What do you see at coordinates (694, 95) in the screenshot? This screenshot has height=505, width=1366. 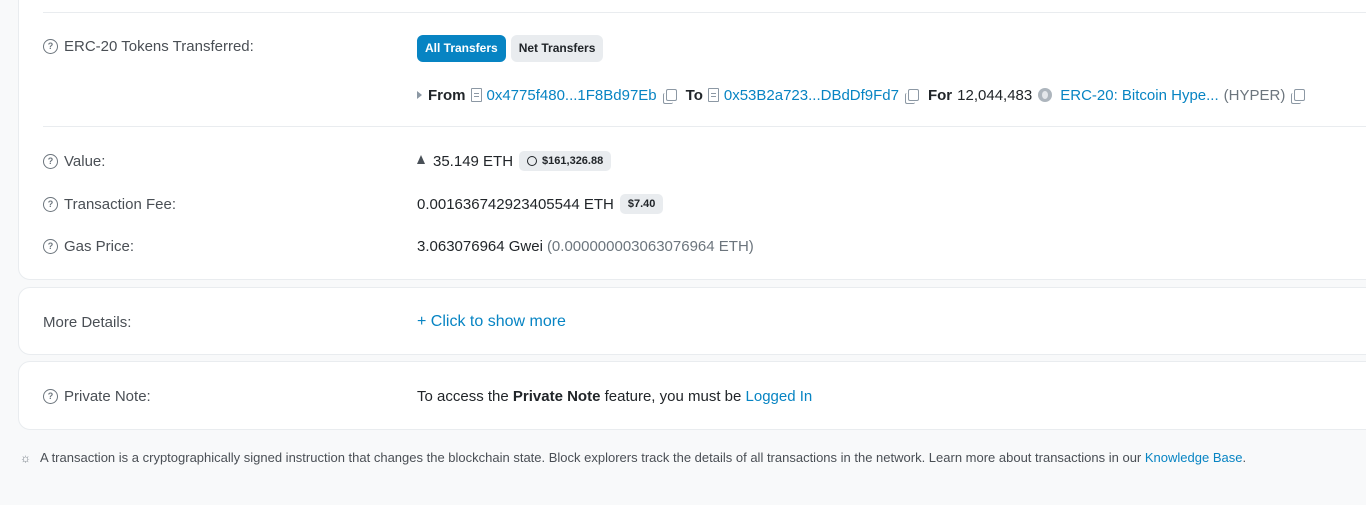 I see `to-label: To` at bounding box center [694, 95].